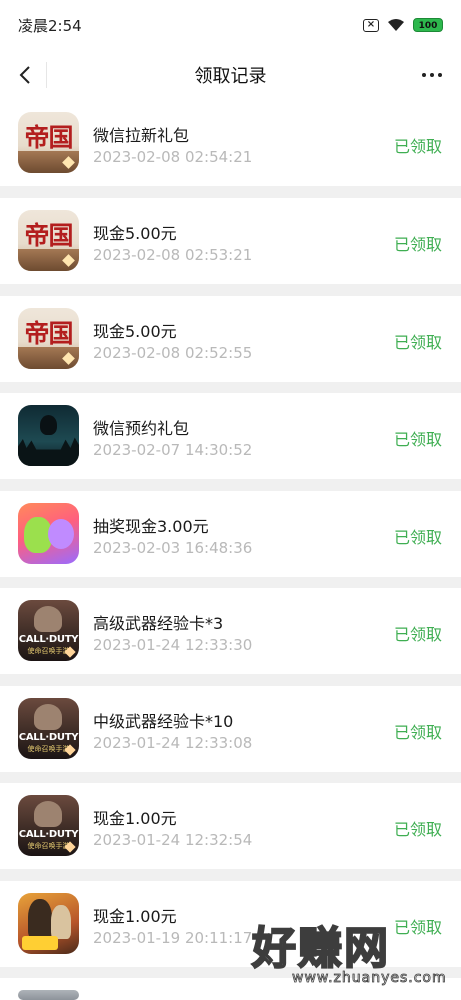  Describe the element at coordinates (141, 135) in the screenshot. I see `record-title: 微信拉新礼包` at that location.